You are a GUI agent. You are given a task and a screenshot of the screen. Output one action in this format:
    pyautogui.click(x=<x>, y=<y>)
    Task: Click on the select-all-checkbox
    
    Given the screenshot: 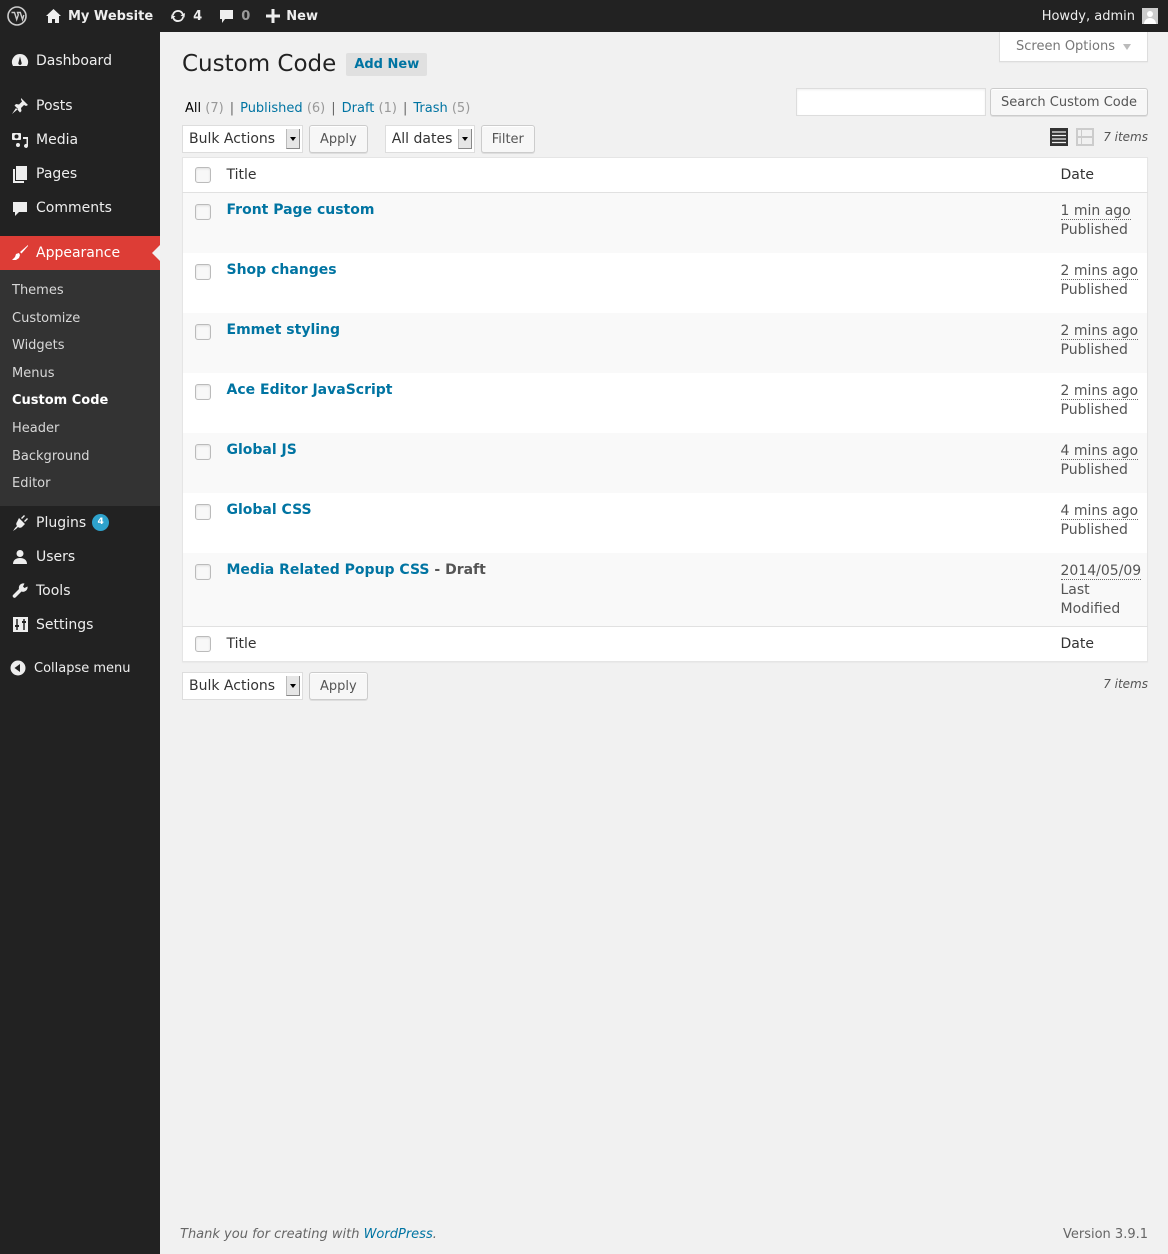 What is the action you would take?
    pyautogui.click(x=203, y=175)
    